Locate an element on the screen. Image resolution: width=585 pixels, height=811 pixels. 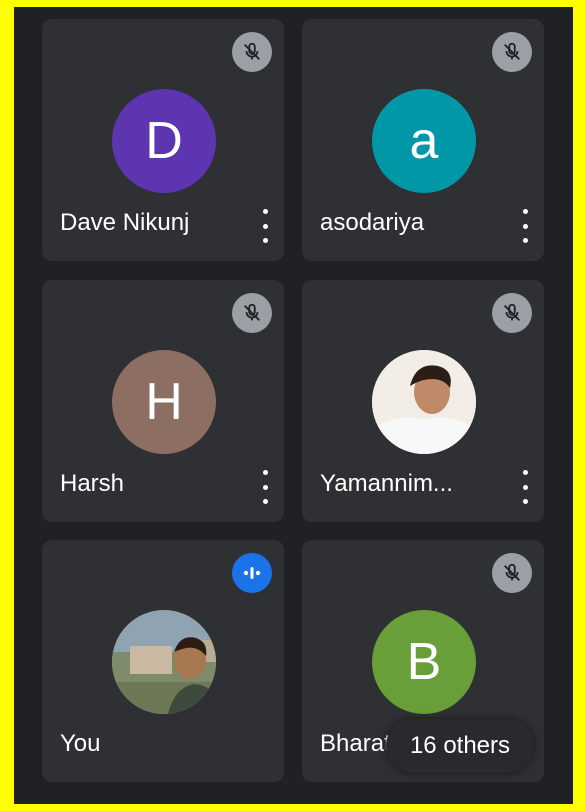
participant-name: Dave Nikunj is located at coordinates (125, 222).